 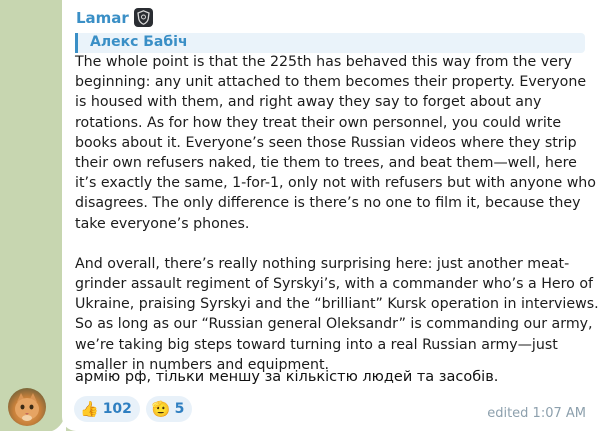 What do you see at coordinates (330, 43) in the screenshot?
I see `reply-preview: Алекс Бабіч` at bounding box center [330, 43].